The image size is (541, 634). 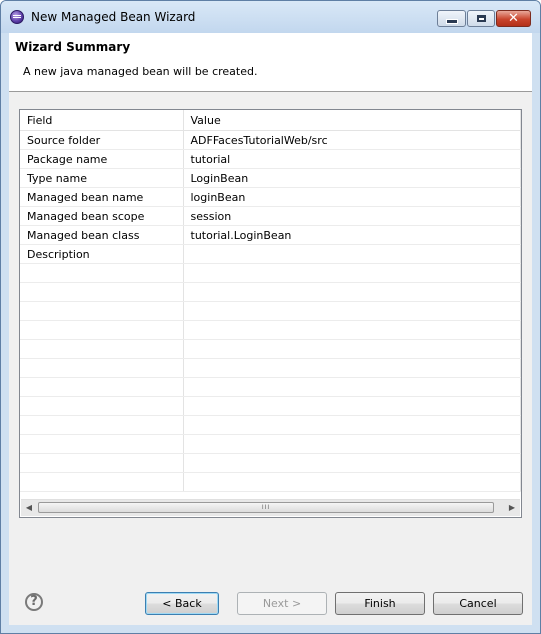 What do you see at coordinates (17, 17) in the screenshot?
I see `eclipse-icon` at bounding box center [17, 17].